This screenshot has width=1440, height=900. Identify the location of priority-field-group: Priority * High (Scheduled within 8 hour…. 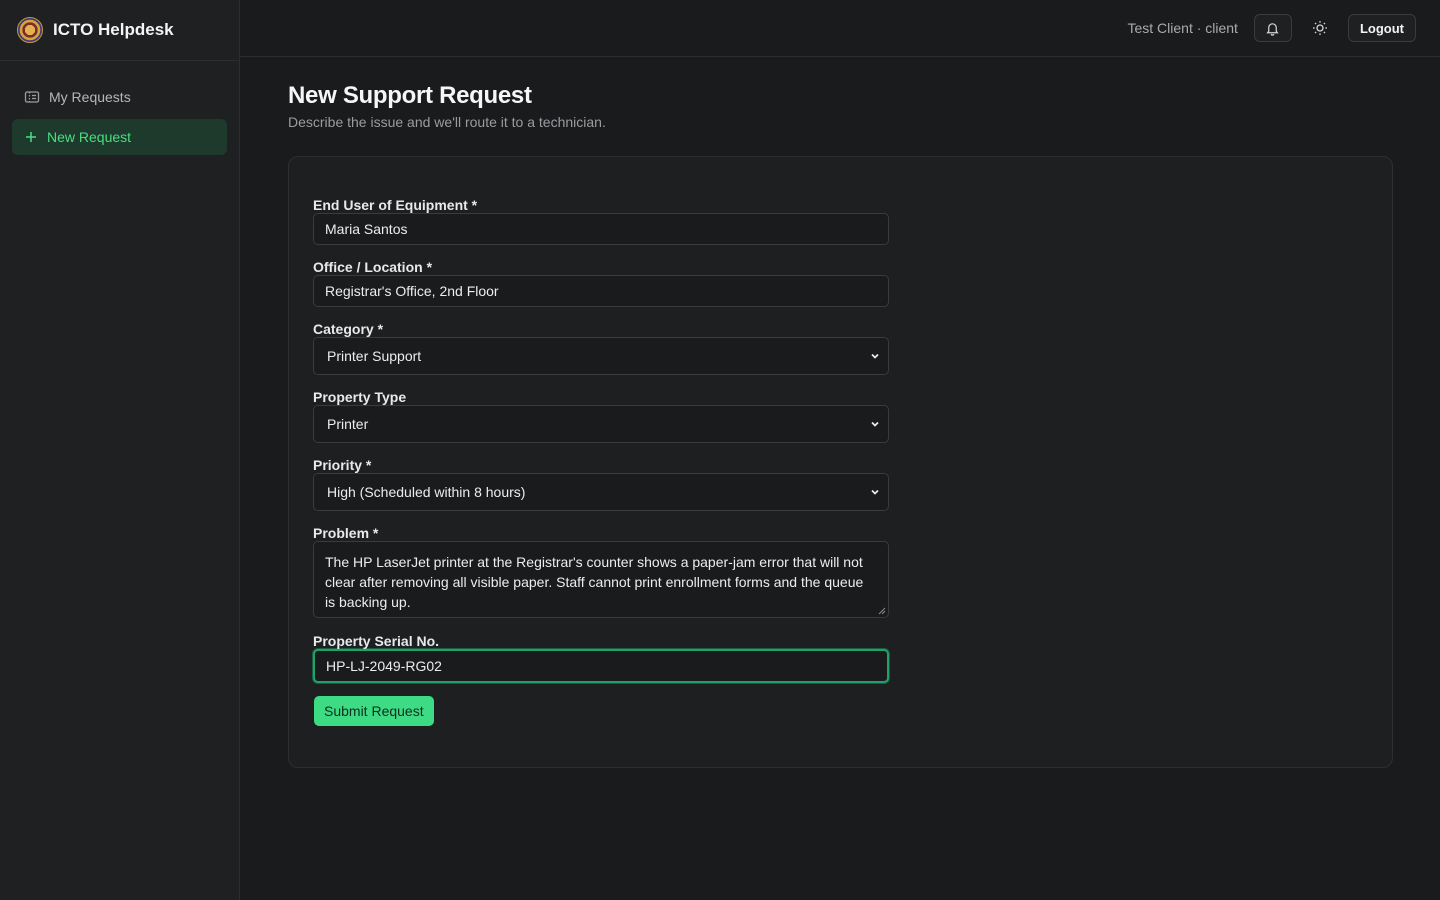
(601, 484).